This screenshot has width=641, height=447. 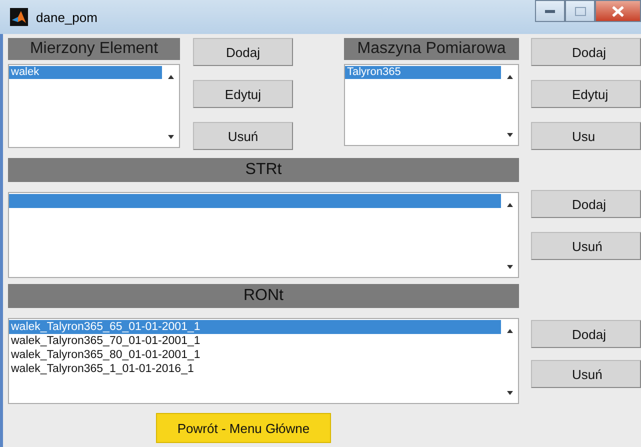 What do you see at coordinates (85, 72) in the screenshot?
I see `list-item: walek` at bounding box center [85, 72].